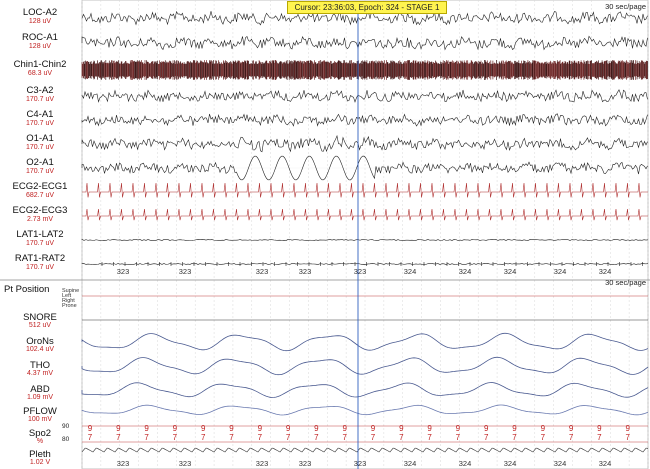  Describe the element at coordinates (40, 12) in the screenshot. I see `channel-label: LOC-A2` at that location.